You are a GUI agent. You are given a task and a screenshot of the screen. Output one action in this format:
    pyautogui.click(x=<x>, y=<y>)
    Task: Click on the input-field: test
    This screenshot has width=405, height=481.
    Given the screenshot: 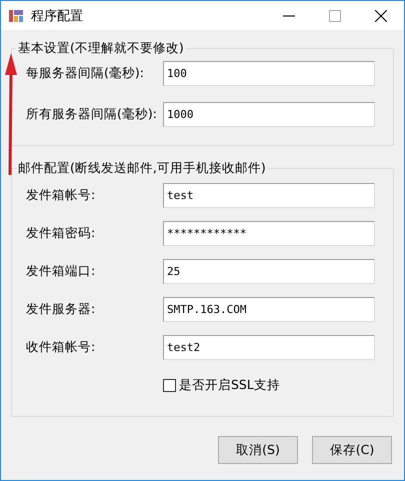 What is the action you would take?
    pyautogui.click(x=269, y=195)
    